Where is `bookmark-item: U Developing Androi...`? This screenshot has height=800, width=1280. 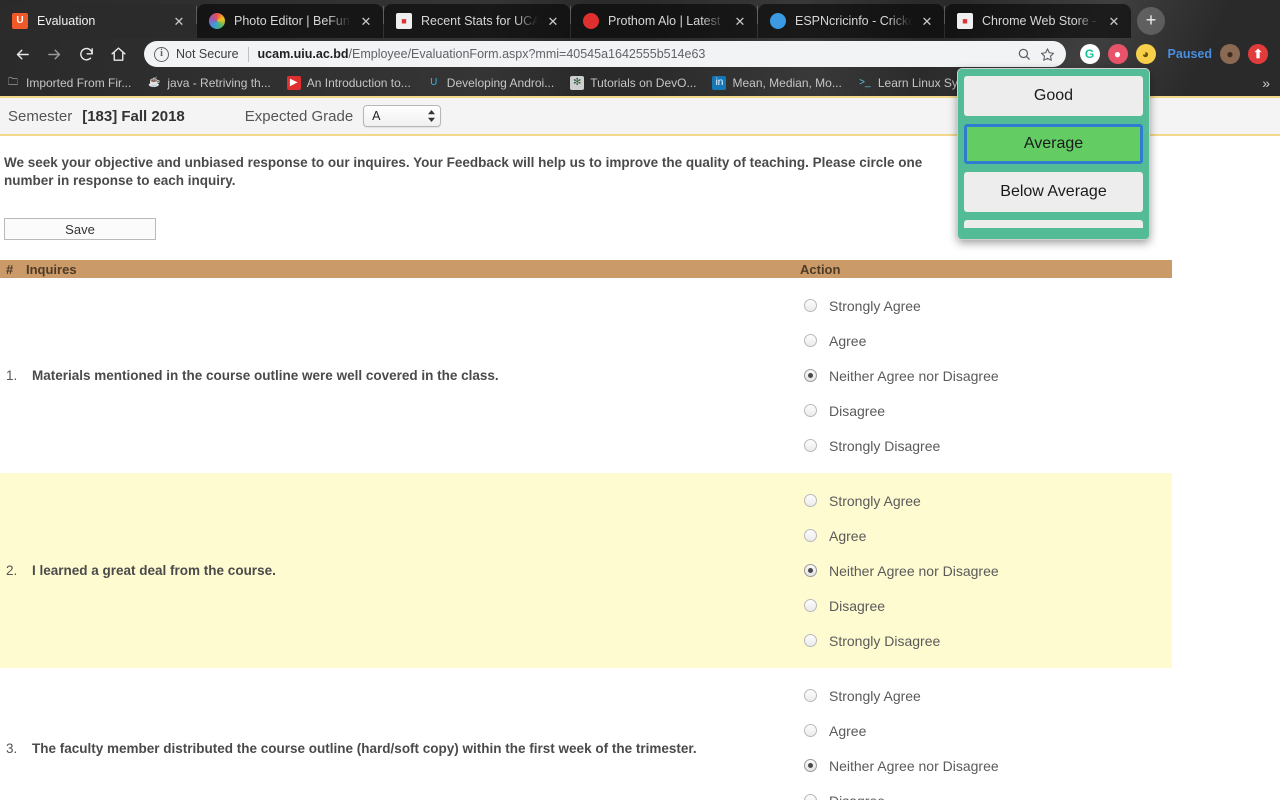 bookmark-item: U Developing Androi... is located at coordinates (490, 83).